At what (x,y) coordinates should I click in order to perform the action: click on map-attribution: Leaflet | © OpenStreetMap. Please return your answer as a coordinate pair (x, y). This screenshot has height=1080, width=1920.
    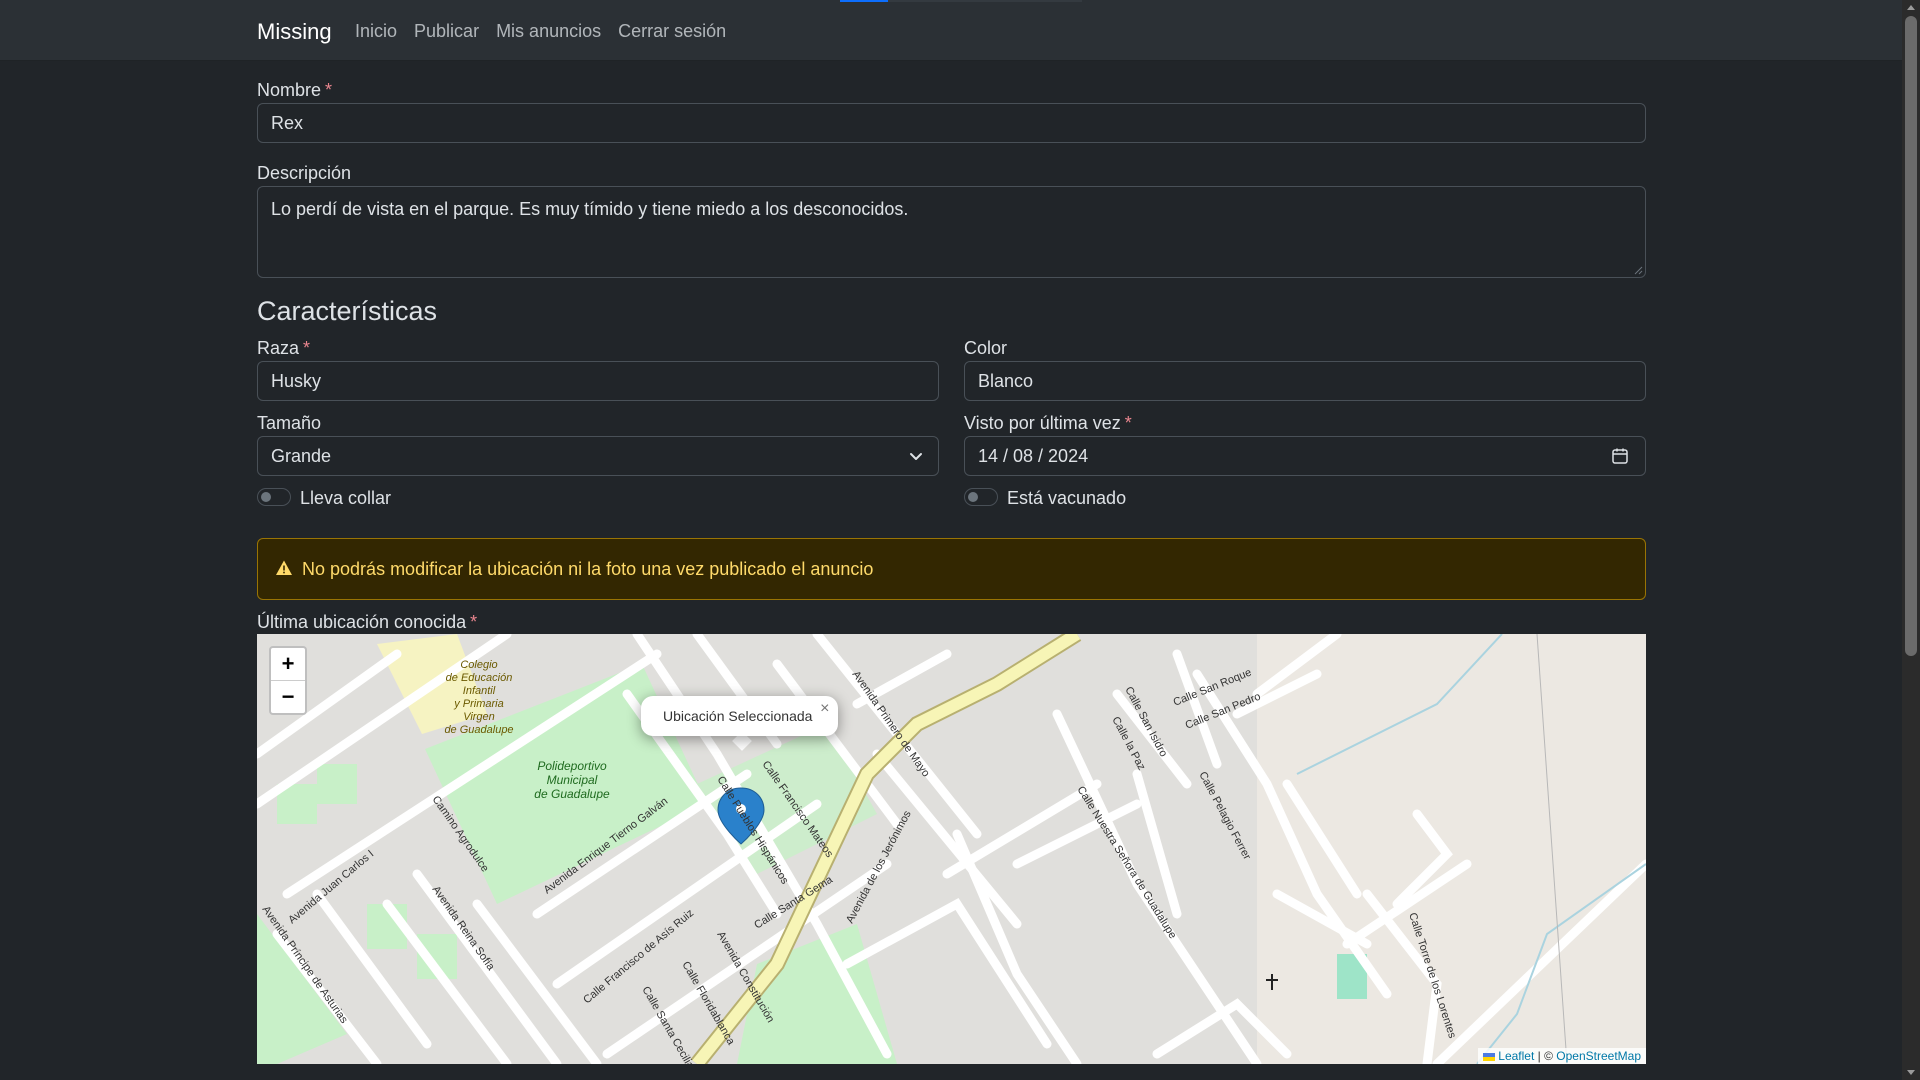
    Looking at the image, I should click on (1561, 1056).